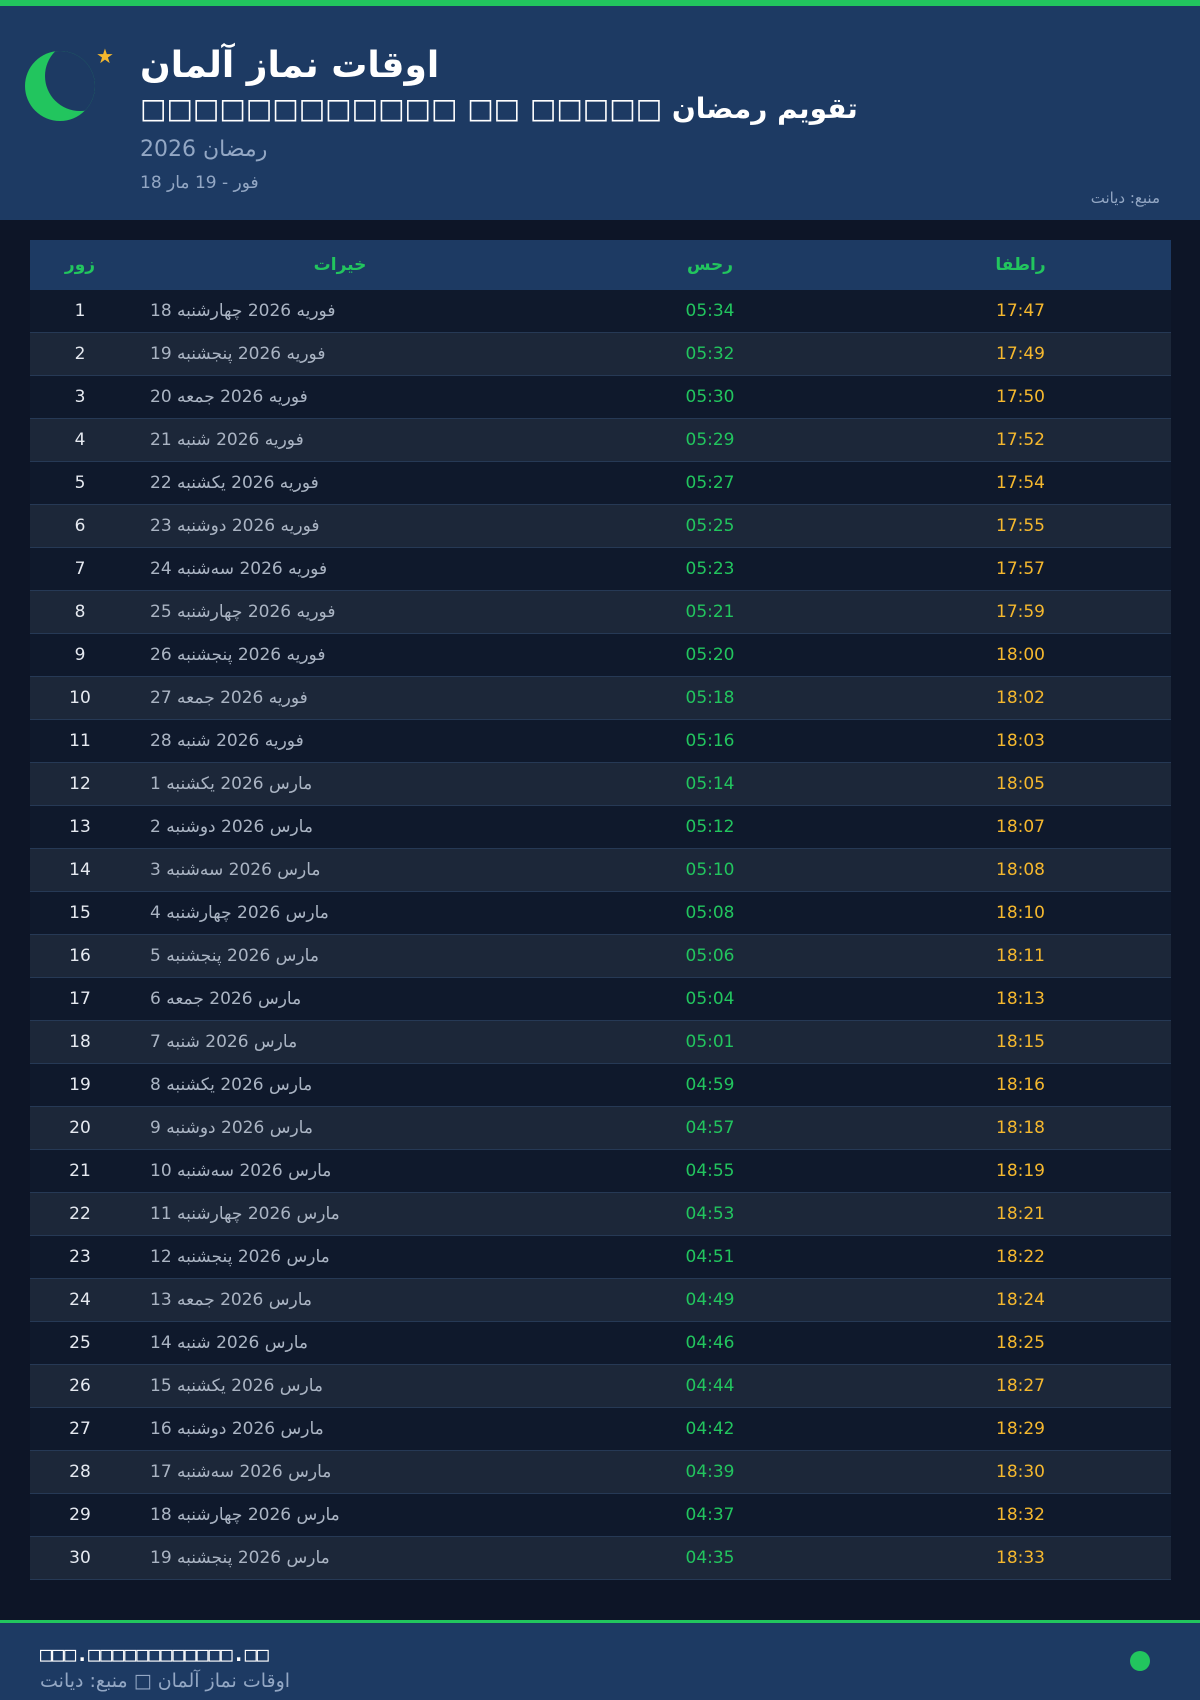  I want to click on date-cell: 27 فوریه 2026 جمعه, so click(229, 698).